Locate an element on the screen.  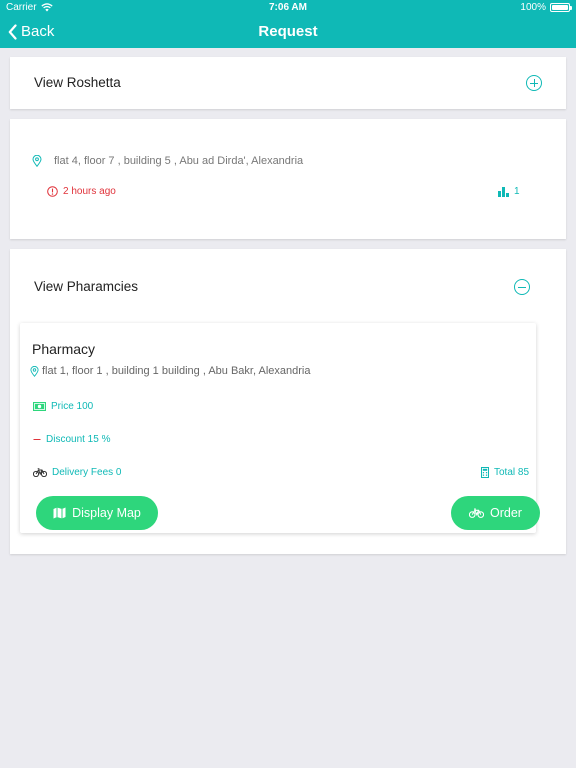
order-button: Order is located at coordinates (495, 513).